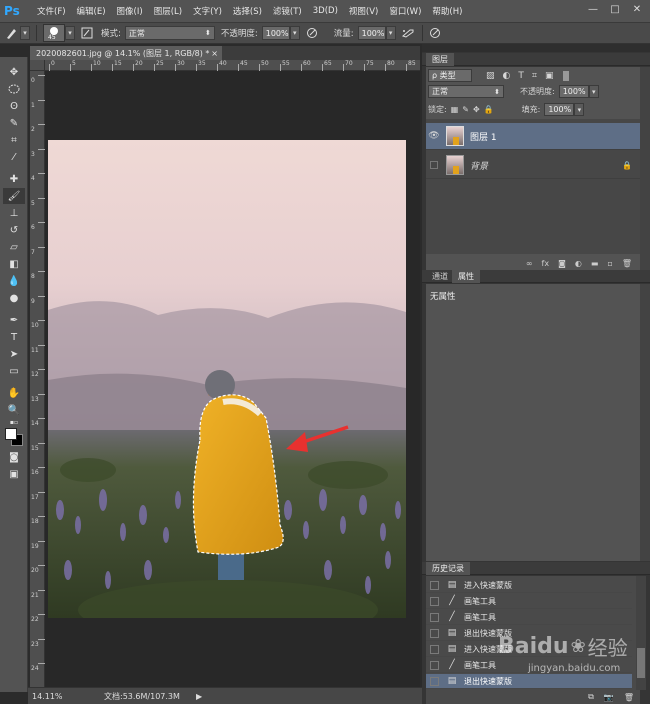  I want to click on eyedropper-tool-icon: ⁄, so click(14, 157).